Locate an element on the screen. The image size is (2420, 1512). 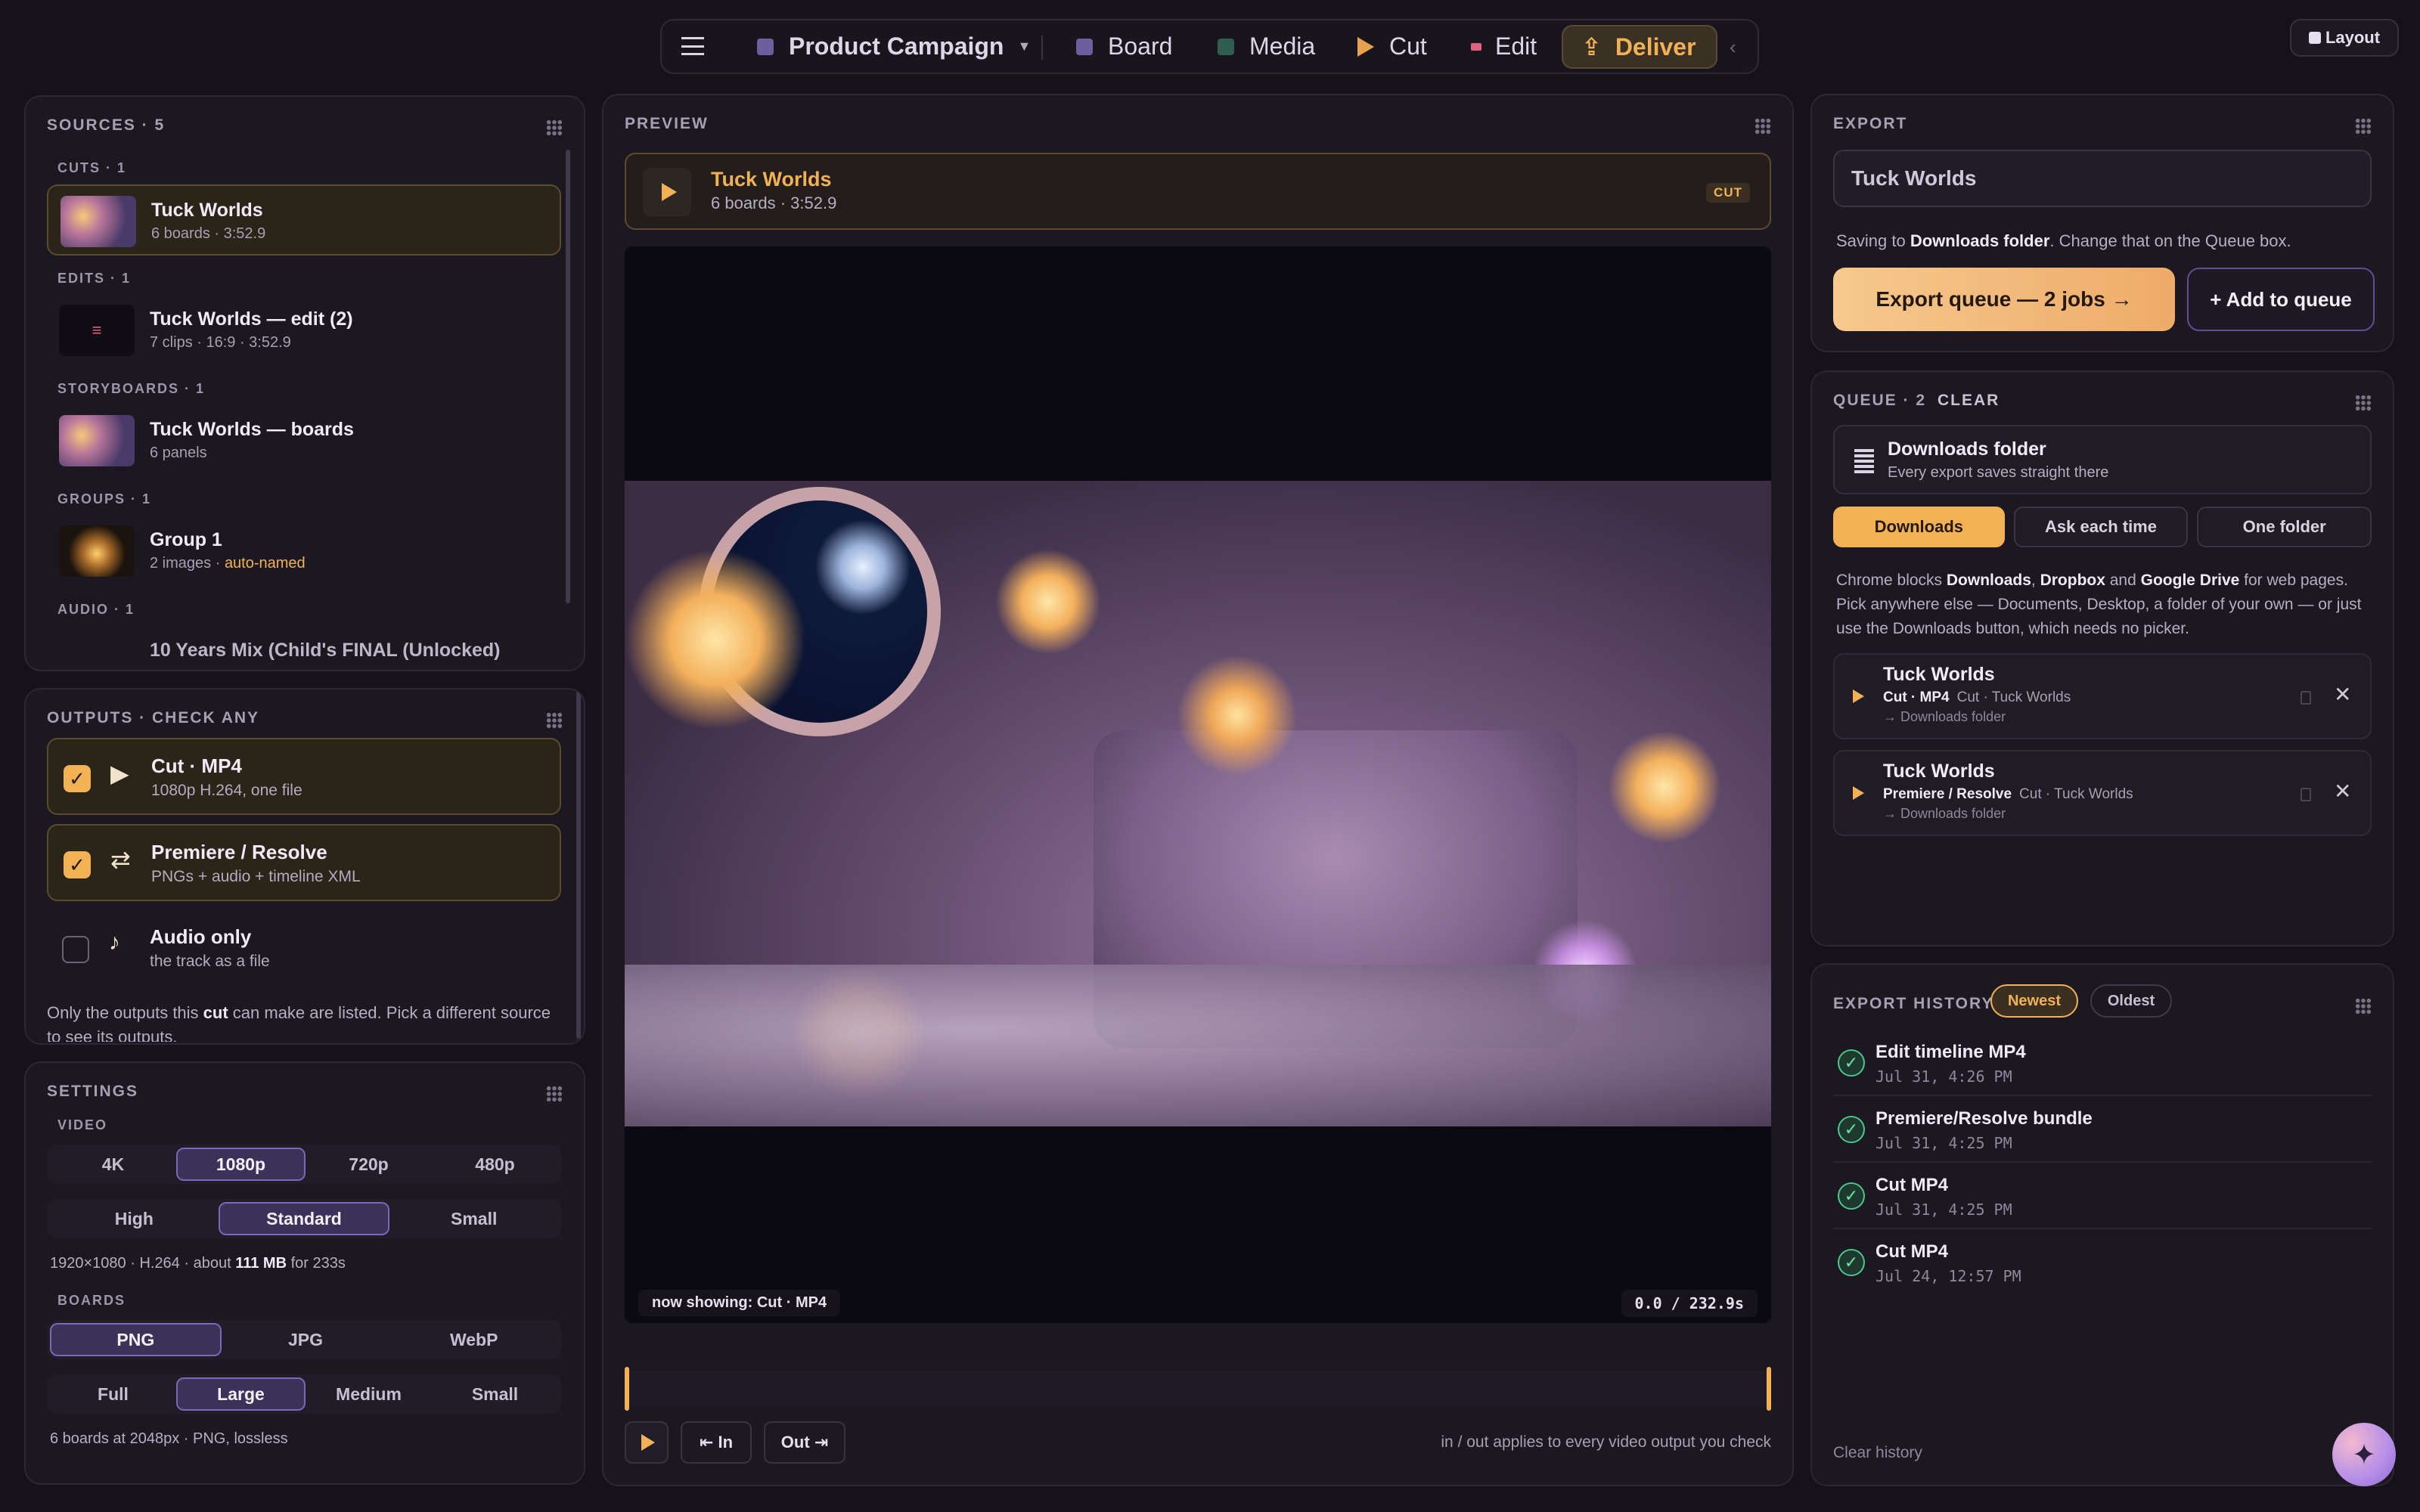
tab-edit: Edit is located at coordinates (1504, 46).